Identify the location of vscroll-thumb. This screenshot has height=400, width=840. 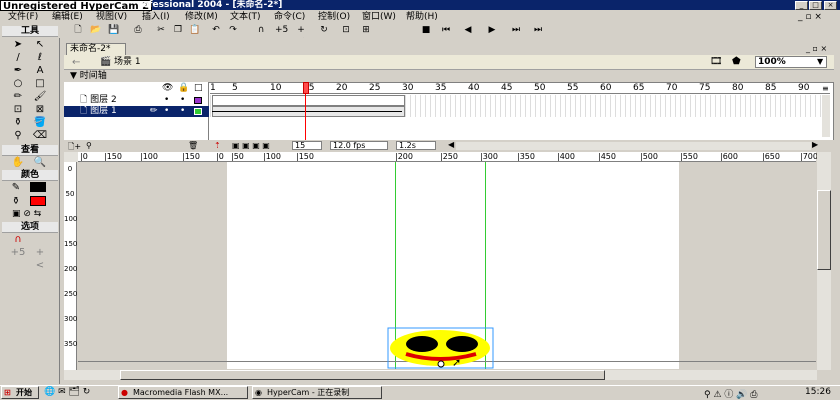
(824, 230).